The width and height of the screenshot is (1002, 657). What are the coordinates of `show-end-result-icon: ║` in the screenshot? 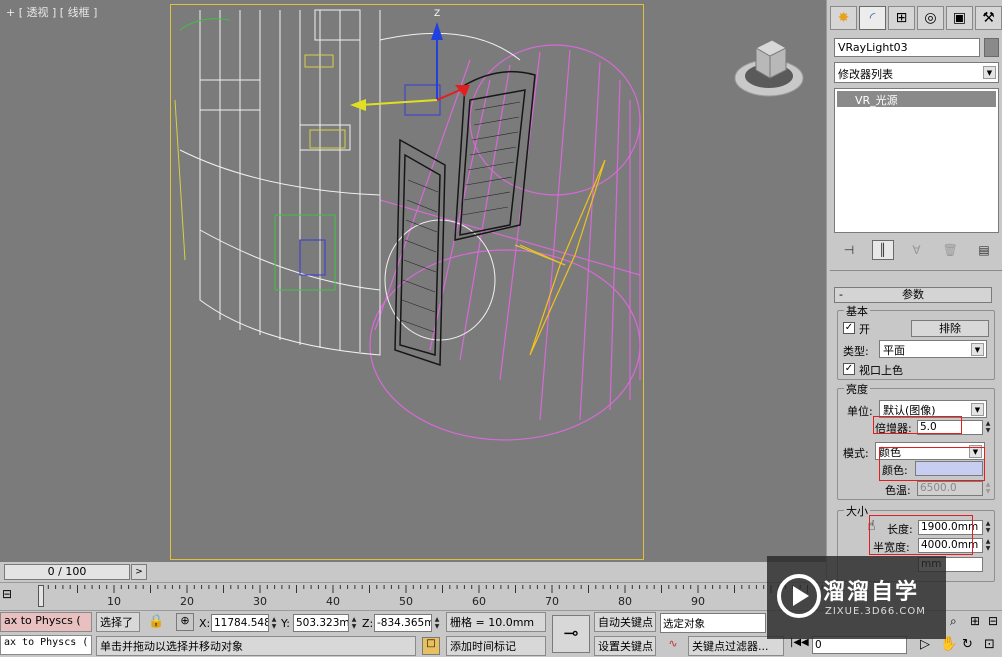 It's located at (882, 250).